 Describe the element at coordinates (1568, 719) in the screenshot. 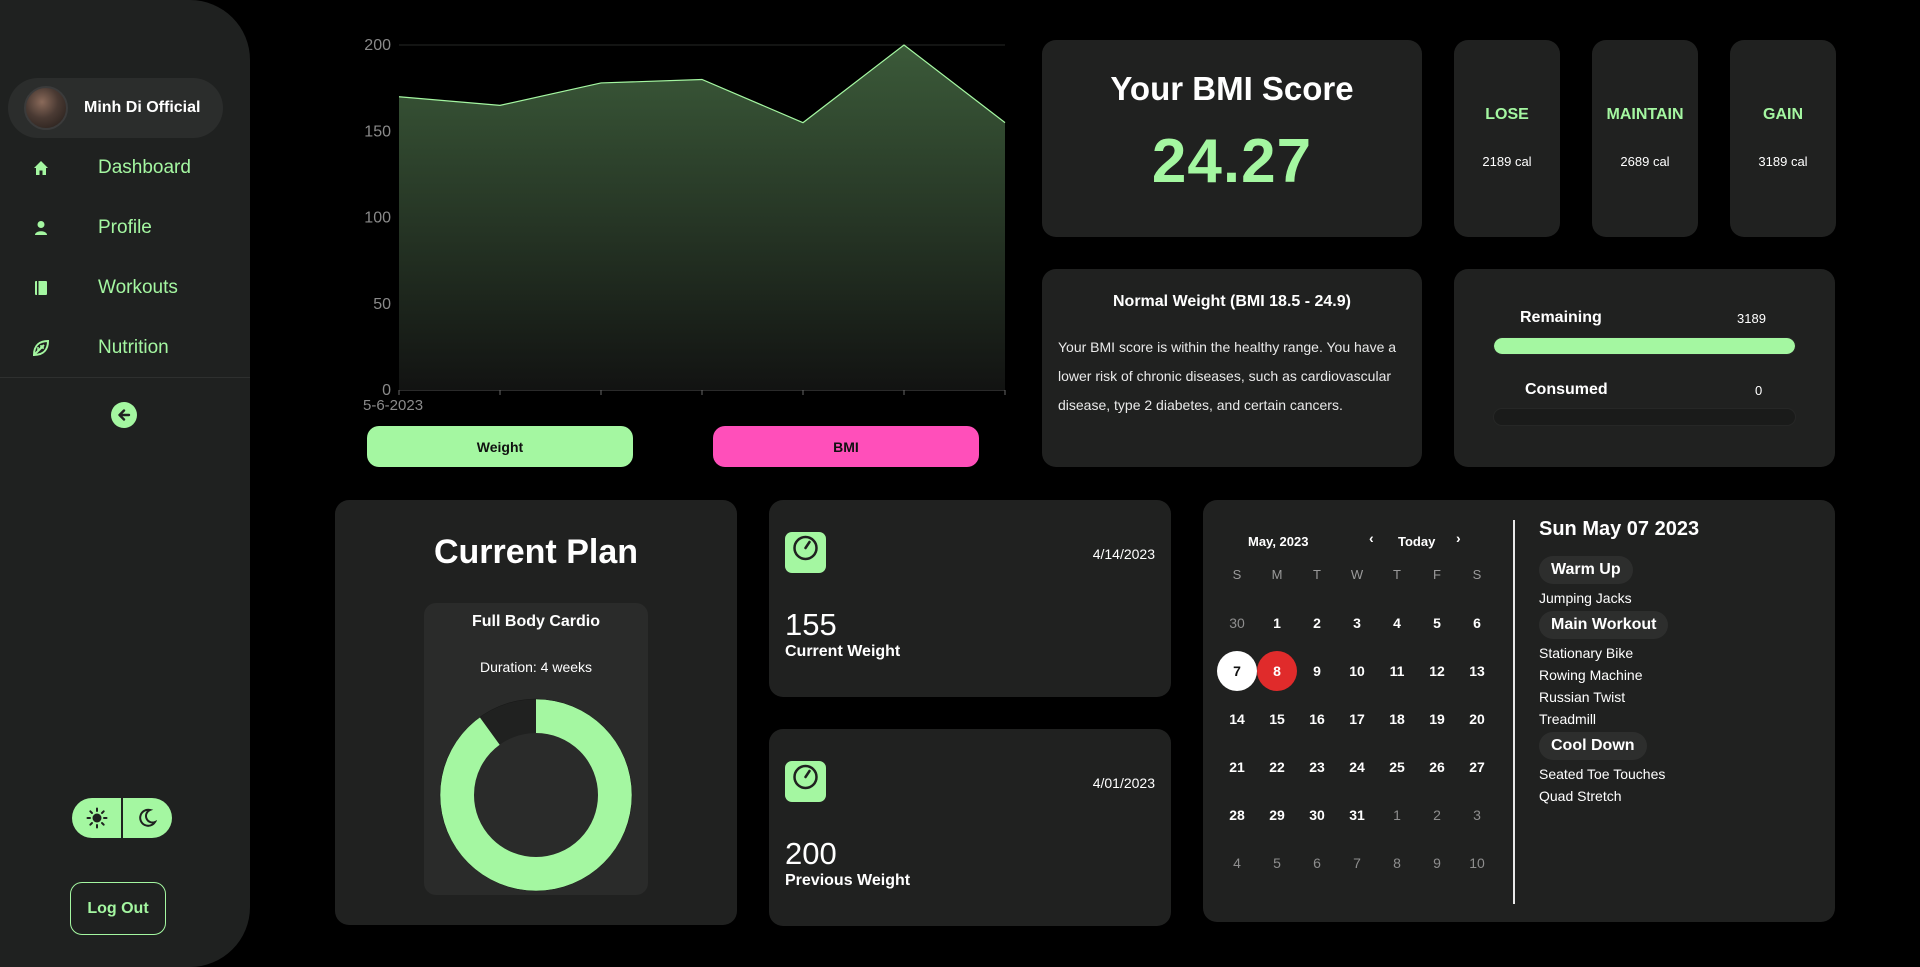

I see `exercise-item: Treadmill` at that location.